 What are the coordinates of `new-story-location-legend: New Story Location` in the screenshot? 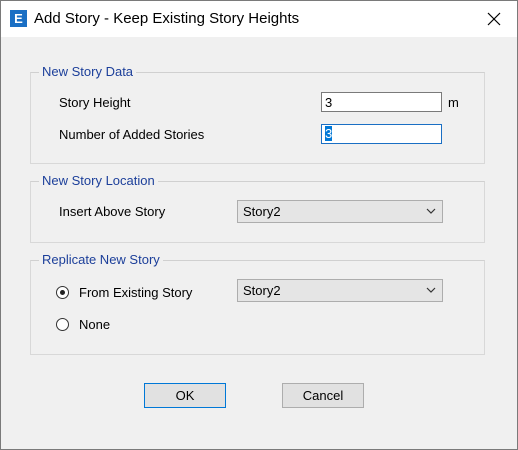 It's located at (98, 180).